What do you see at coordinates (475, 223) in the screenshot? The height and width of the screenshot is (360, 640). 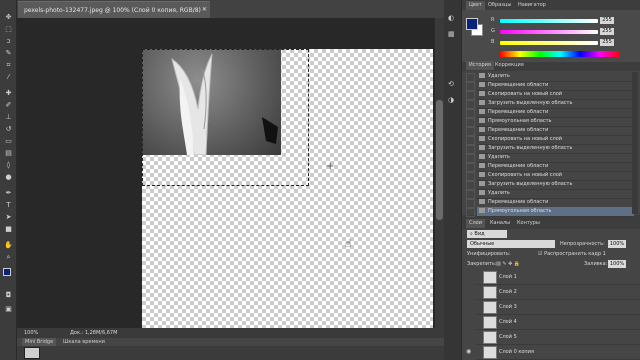 I see `tab-layers: Слои` at bounding box center [475, 223].